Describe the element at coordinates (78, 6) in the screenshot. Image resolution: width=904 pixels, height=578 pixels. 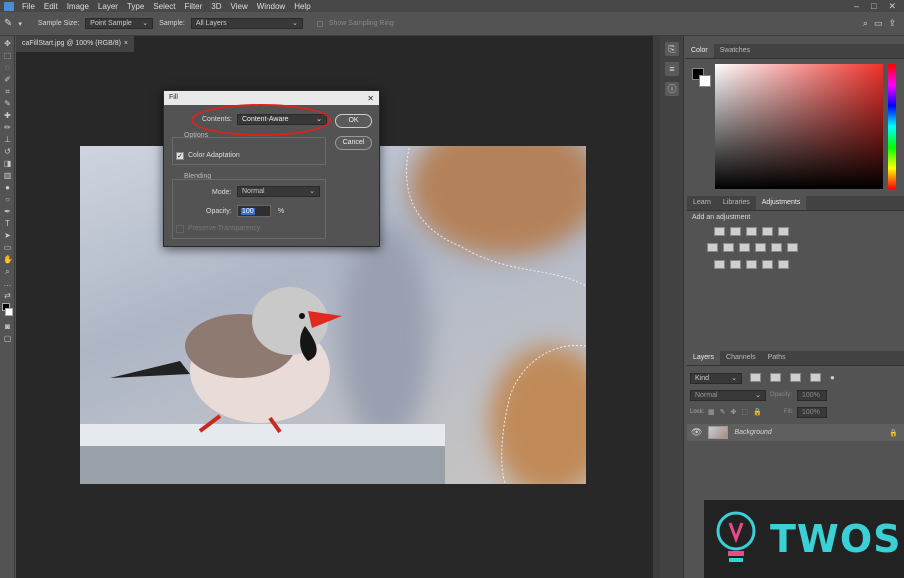
I see `menu-image: Image` at that location.